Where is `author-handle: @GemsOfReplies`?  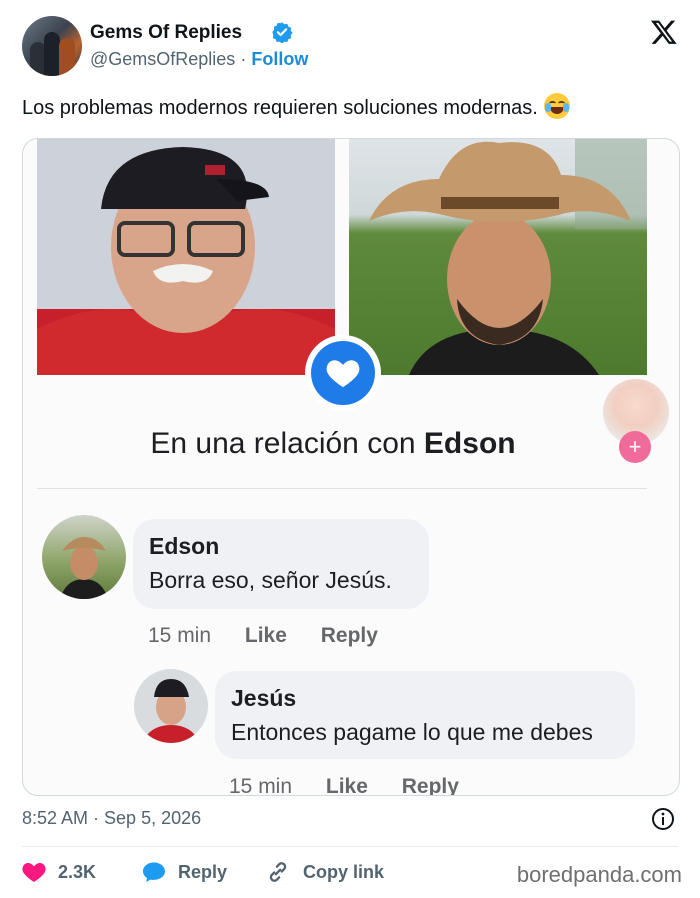
author-handle: @GemsOfReplies is located at coordinates (162, 59).